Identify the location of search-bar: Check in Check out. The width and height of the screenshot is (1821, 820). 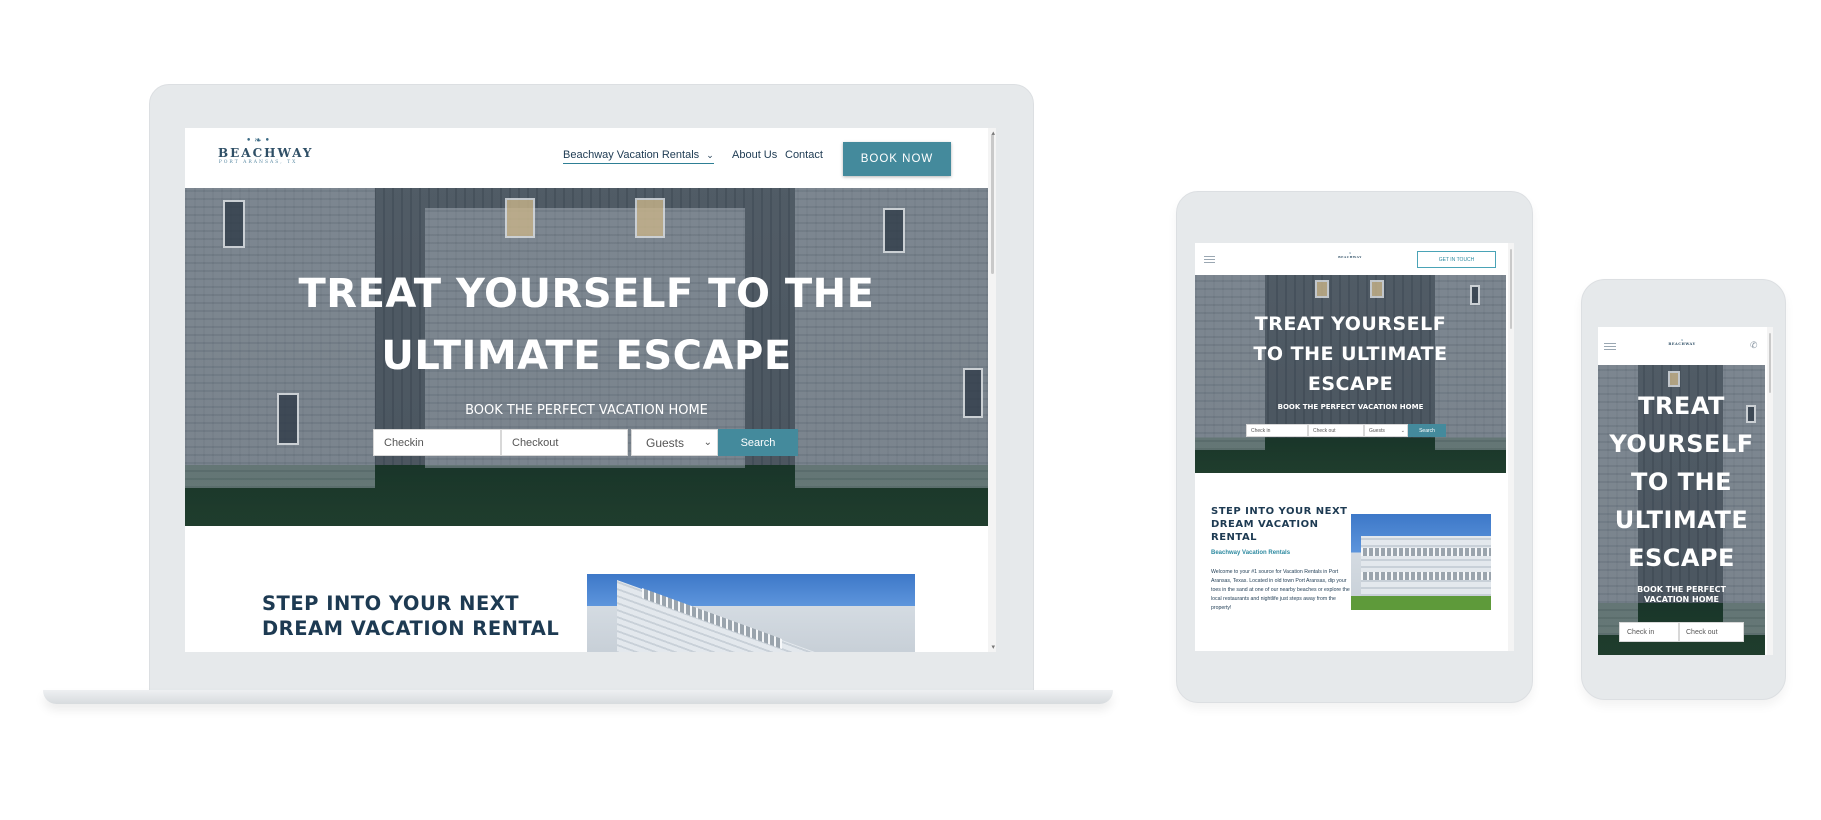
(1681, 632).